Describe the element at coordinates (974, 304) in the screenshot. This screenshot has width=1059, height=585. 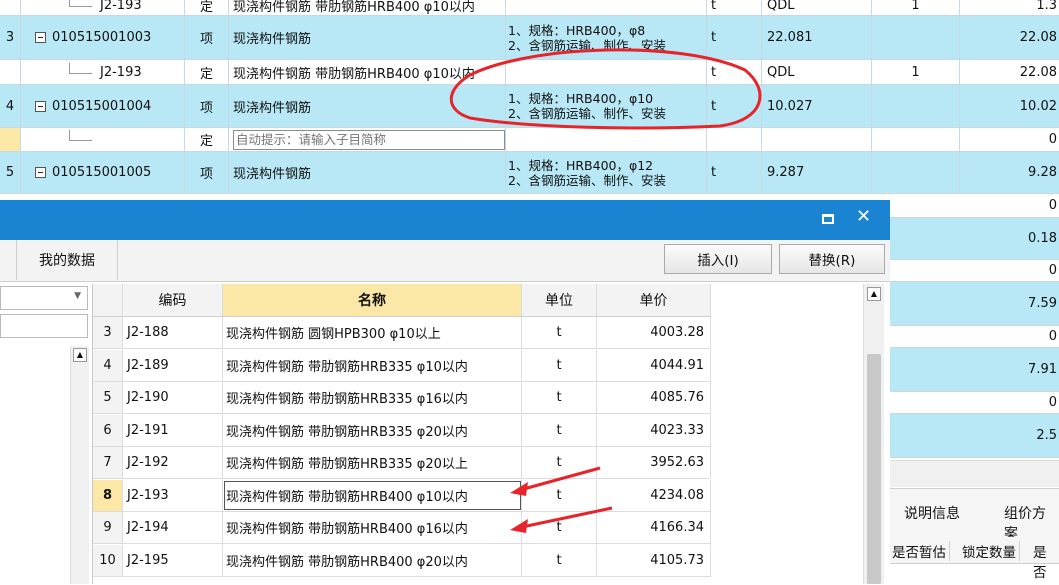
I see `bill-amount-cell: 7.59` at that location.